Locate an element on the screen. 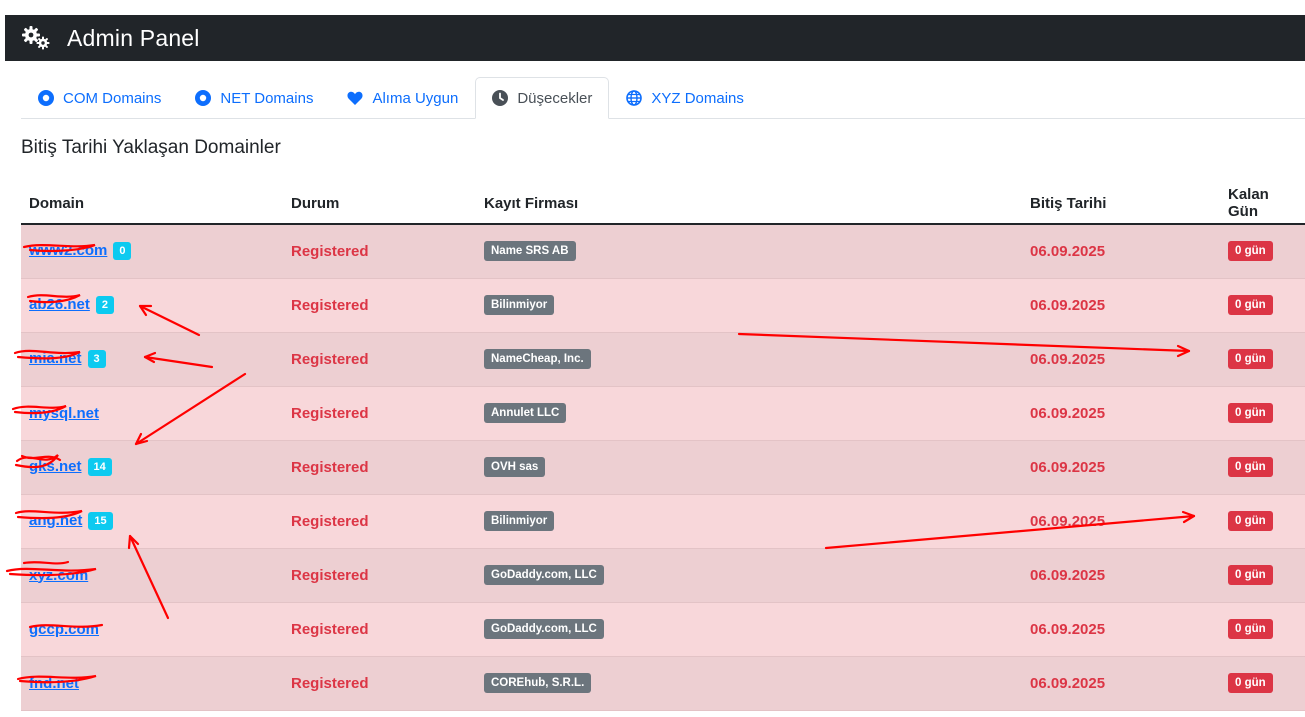 The height and width of the screenshot is (717, 1305). domain-link: xyz.com is located at coordinates (58, 575).